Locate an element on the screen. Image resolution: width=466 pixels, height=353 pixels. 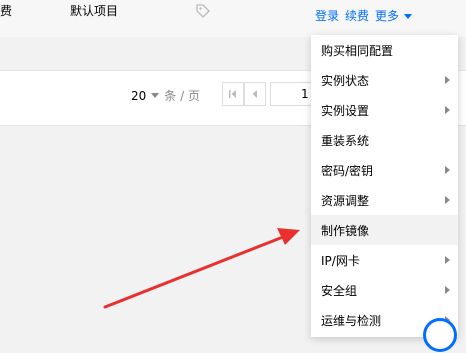
row-actions: 登录 续费 更多 is located at coordinates (387, 16).